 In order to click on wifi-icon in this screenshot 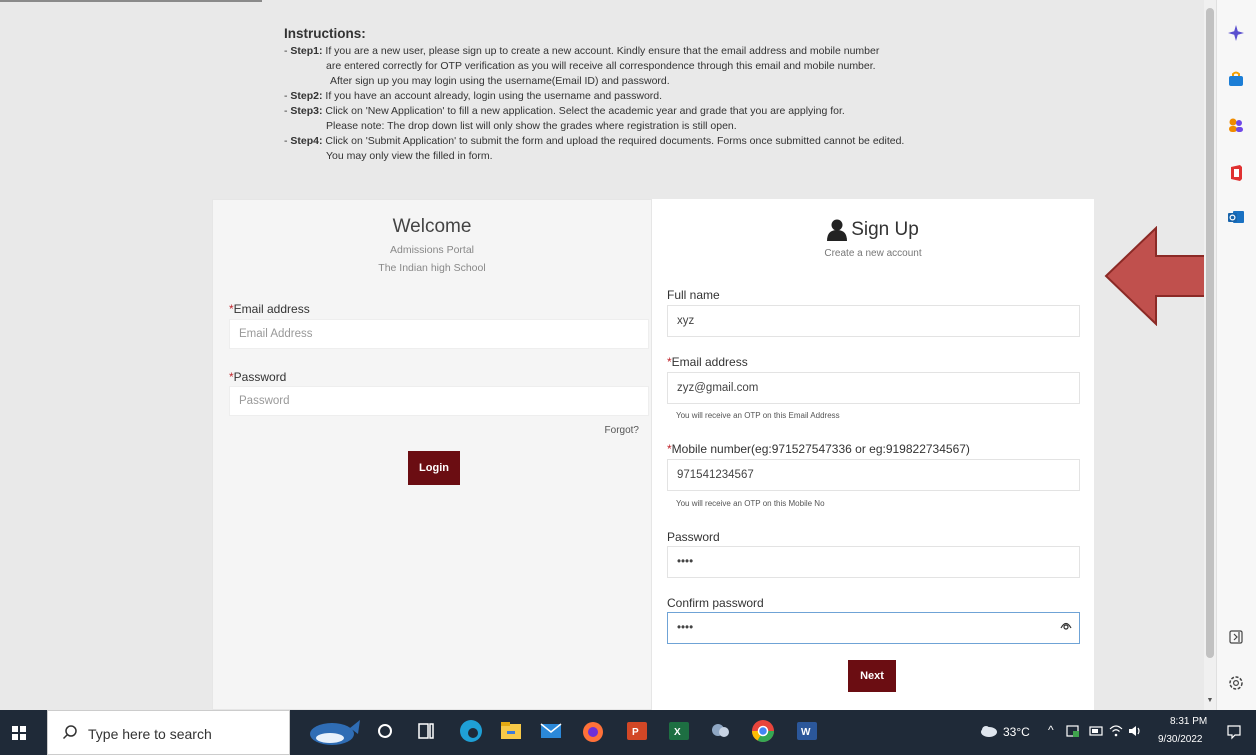, I will do `click(1116, 731)`.